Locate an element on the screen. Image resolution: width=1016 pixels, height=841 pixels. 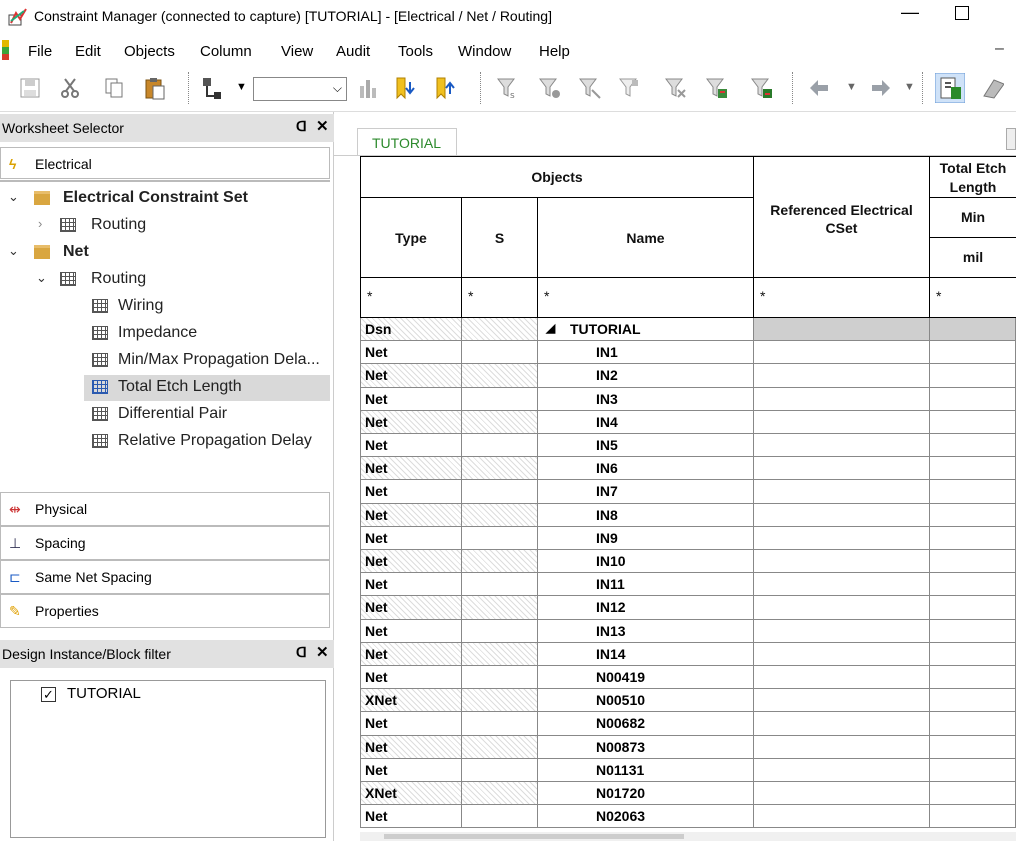
table-row: Net IN7 is located at coordinates (688, 492).